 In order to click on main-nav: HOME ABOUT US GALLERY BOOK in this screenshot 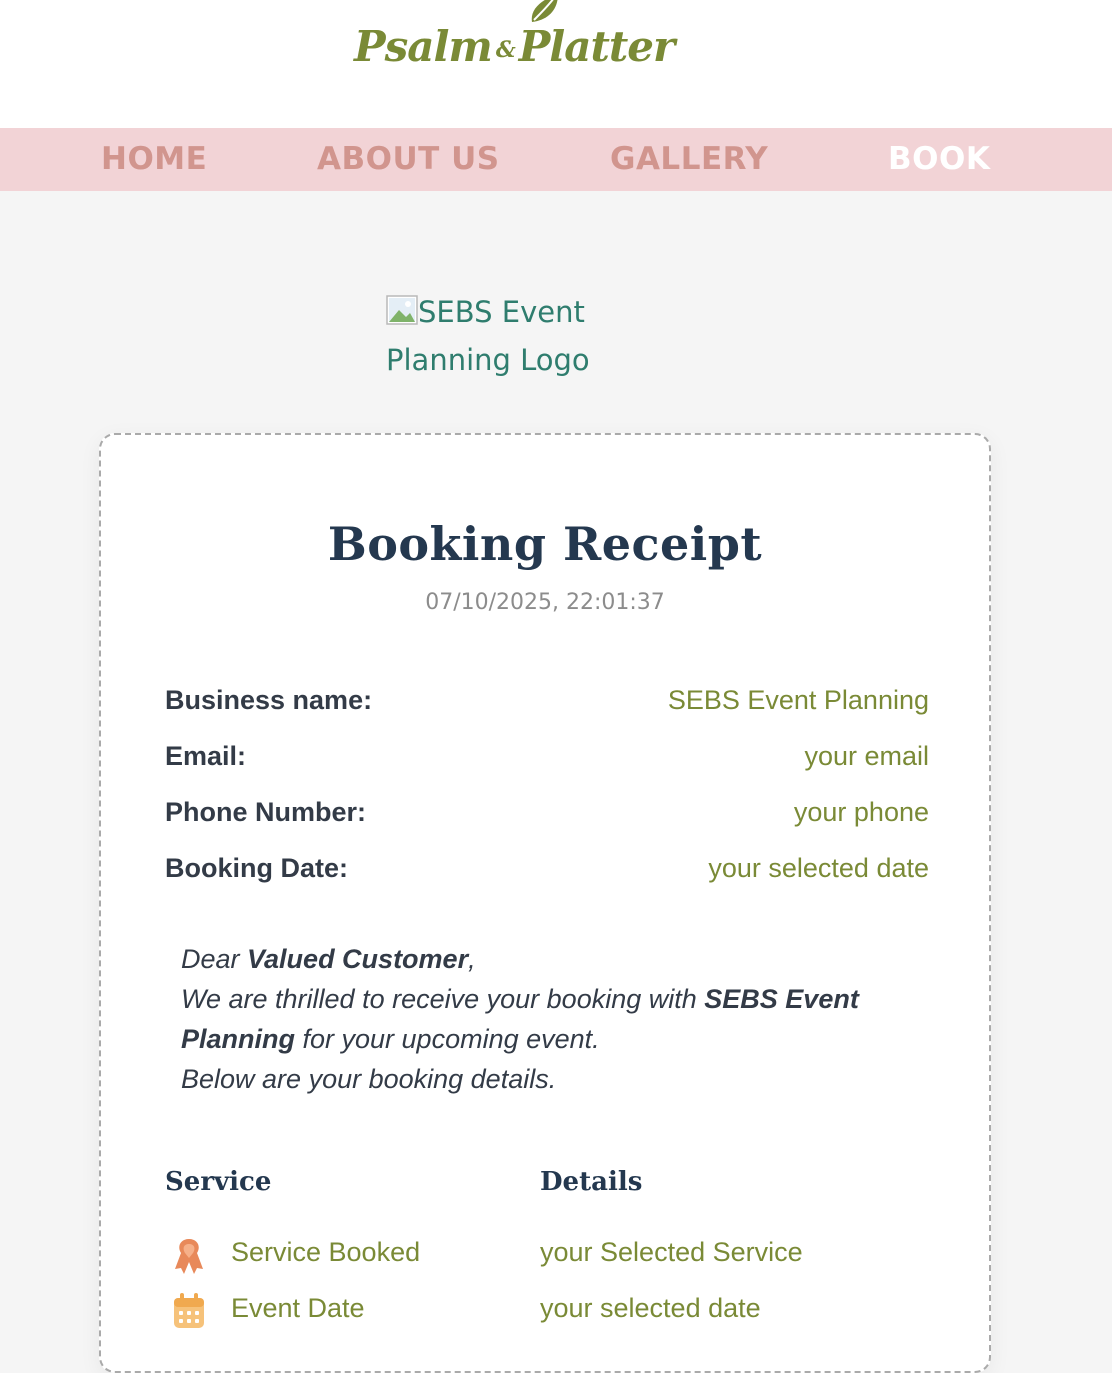, I will do `click(556, 159)`.